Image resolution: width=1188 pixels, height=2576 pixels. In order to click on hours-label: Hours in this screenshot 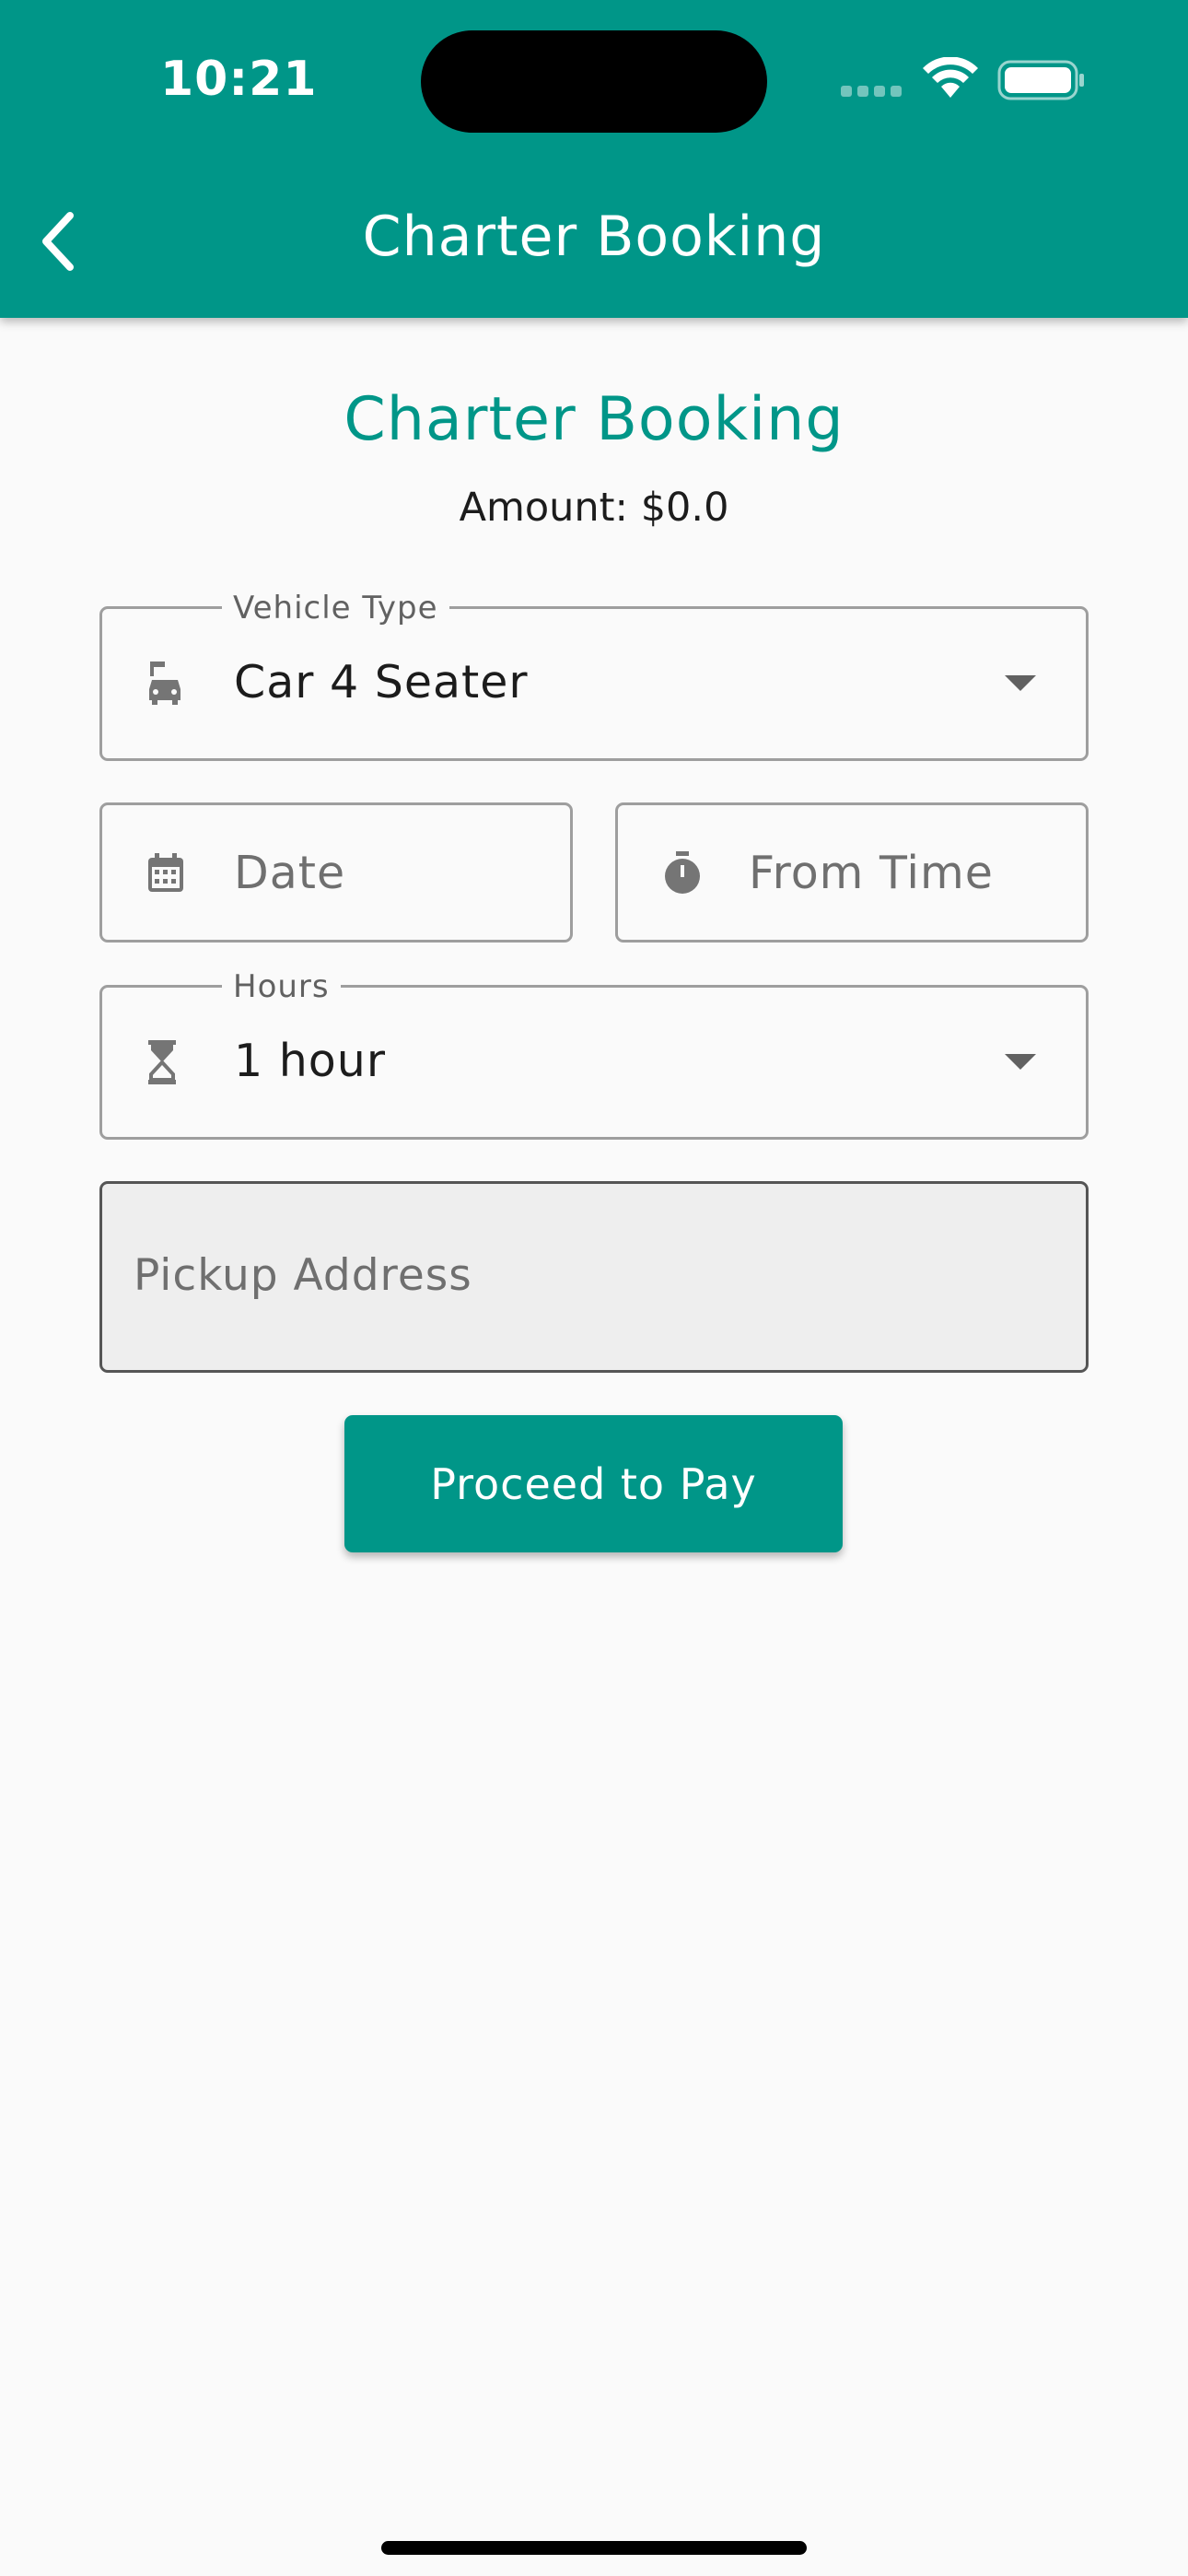, I will do `click(281, 986)`.